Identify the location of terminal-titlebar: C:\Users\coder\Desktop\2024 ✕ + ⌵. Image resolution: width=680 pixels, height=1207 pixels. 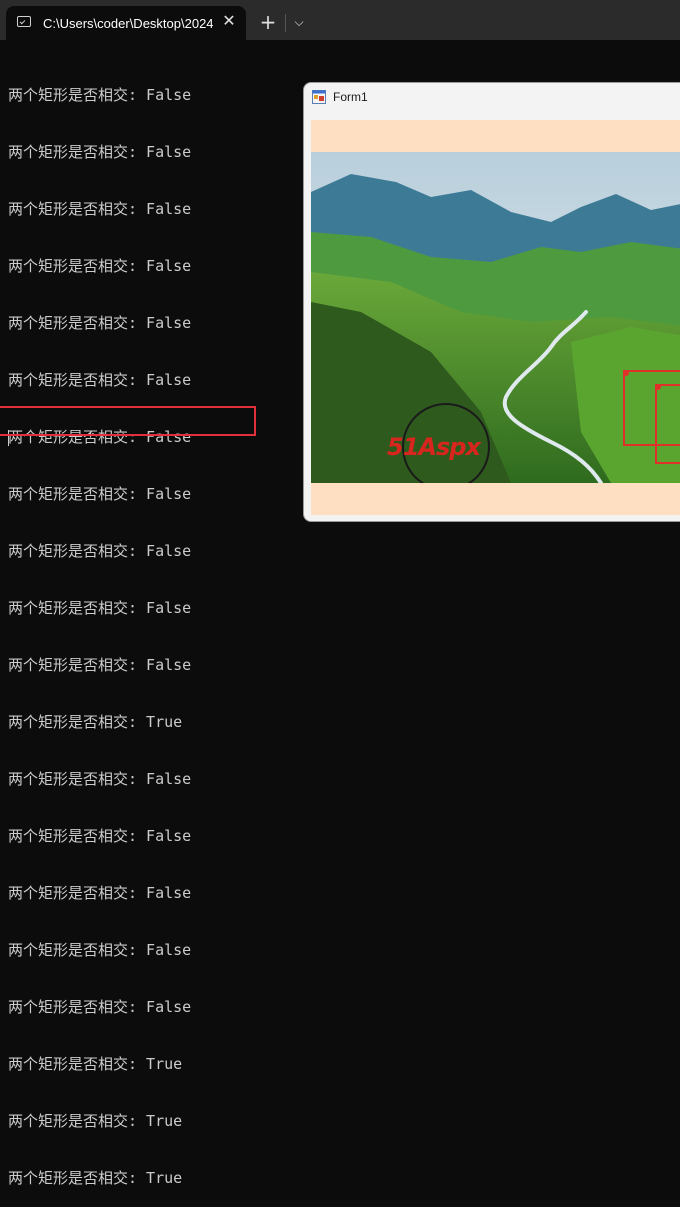
(340, 20).